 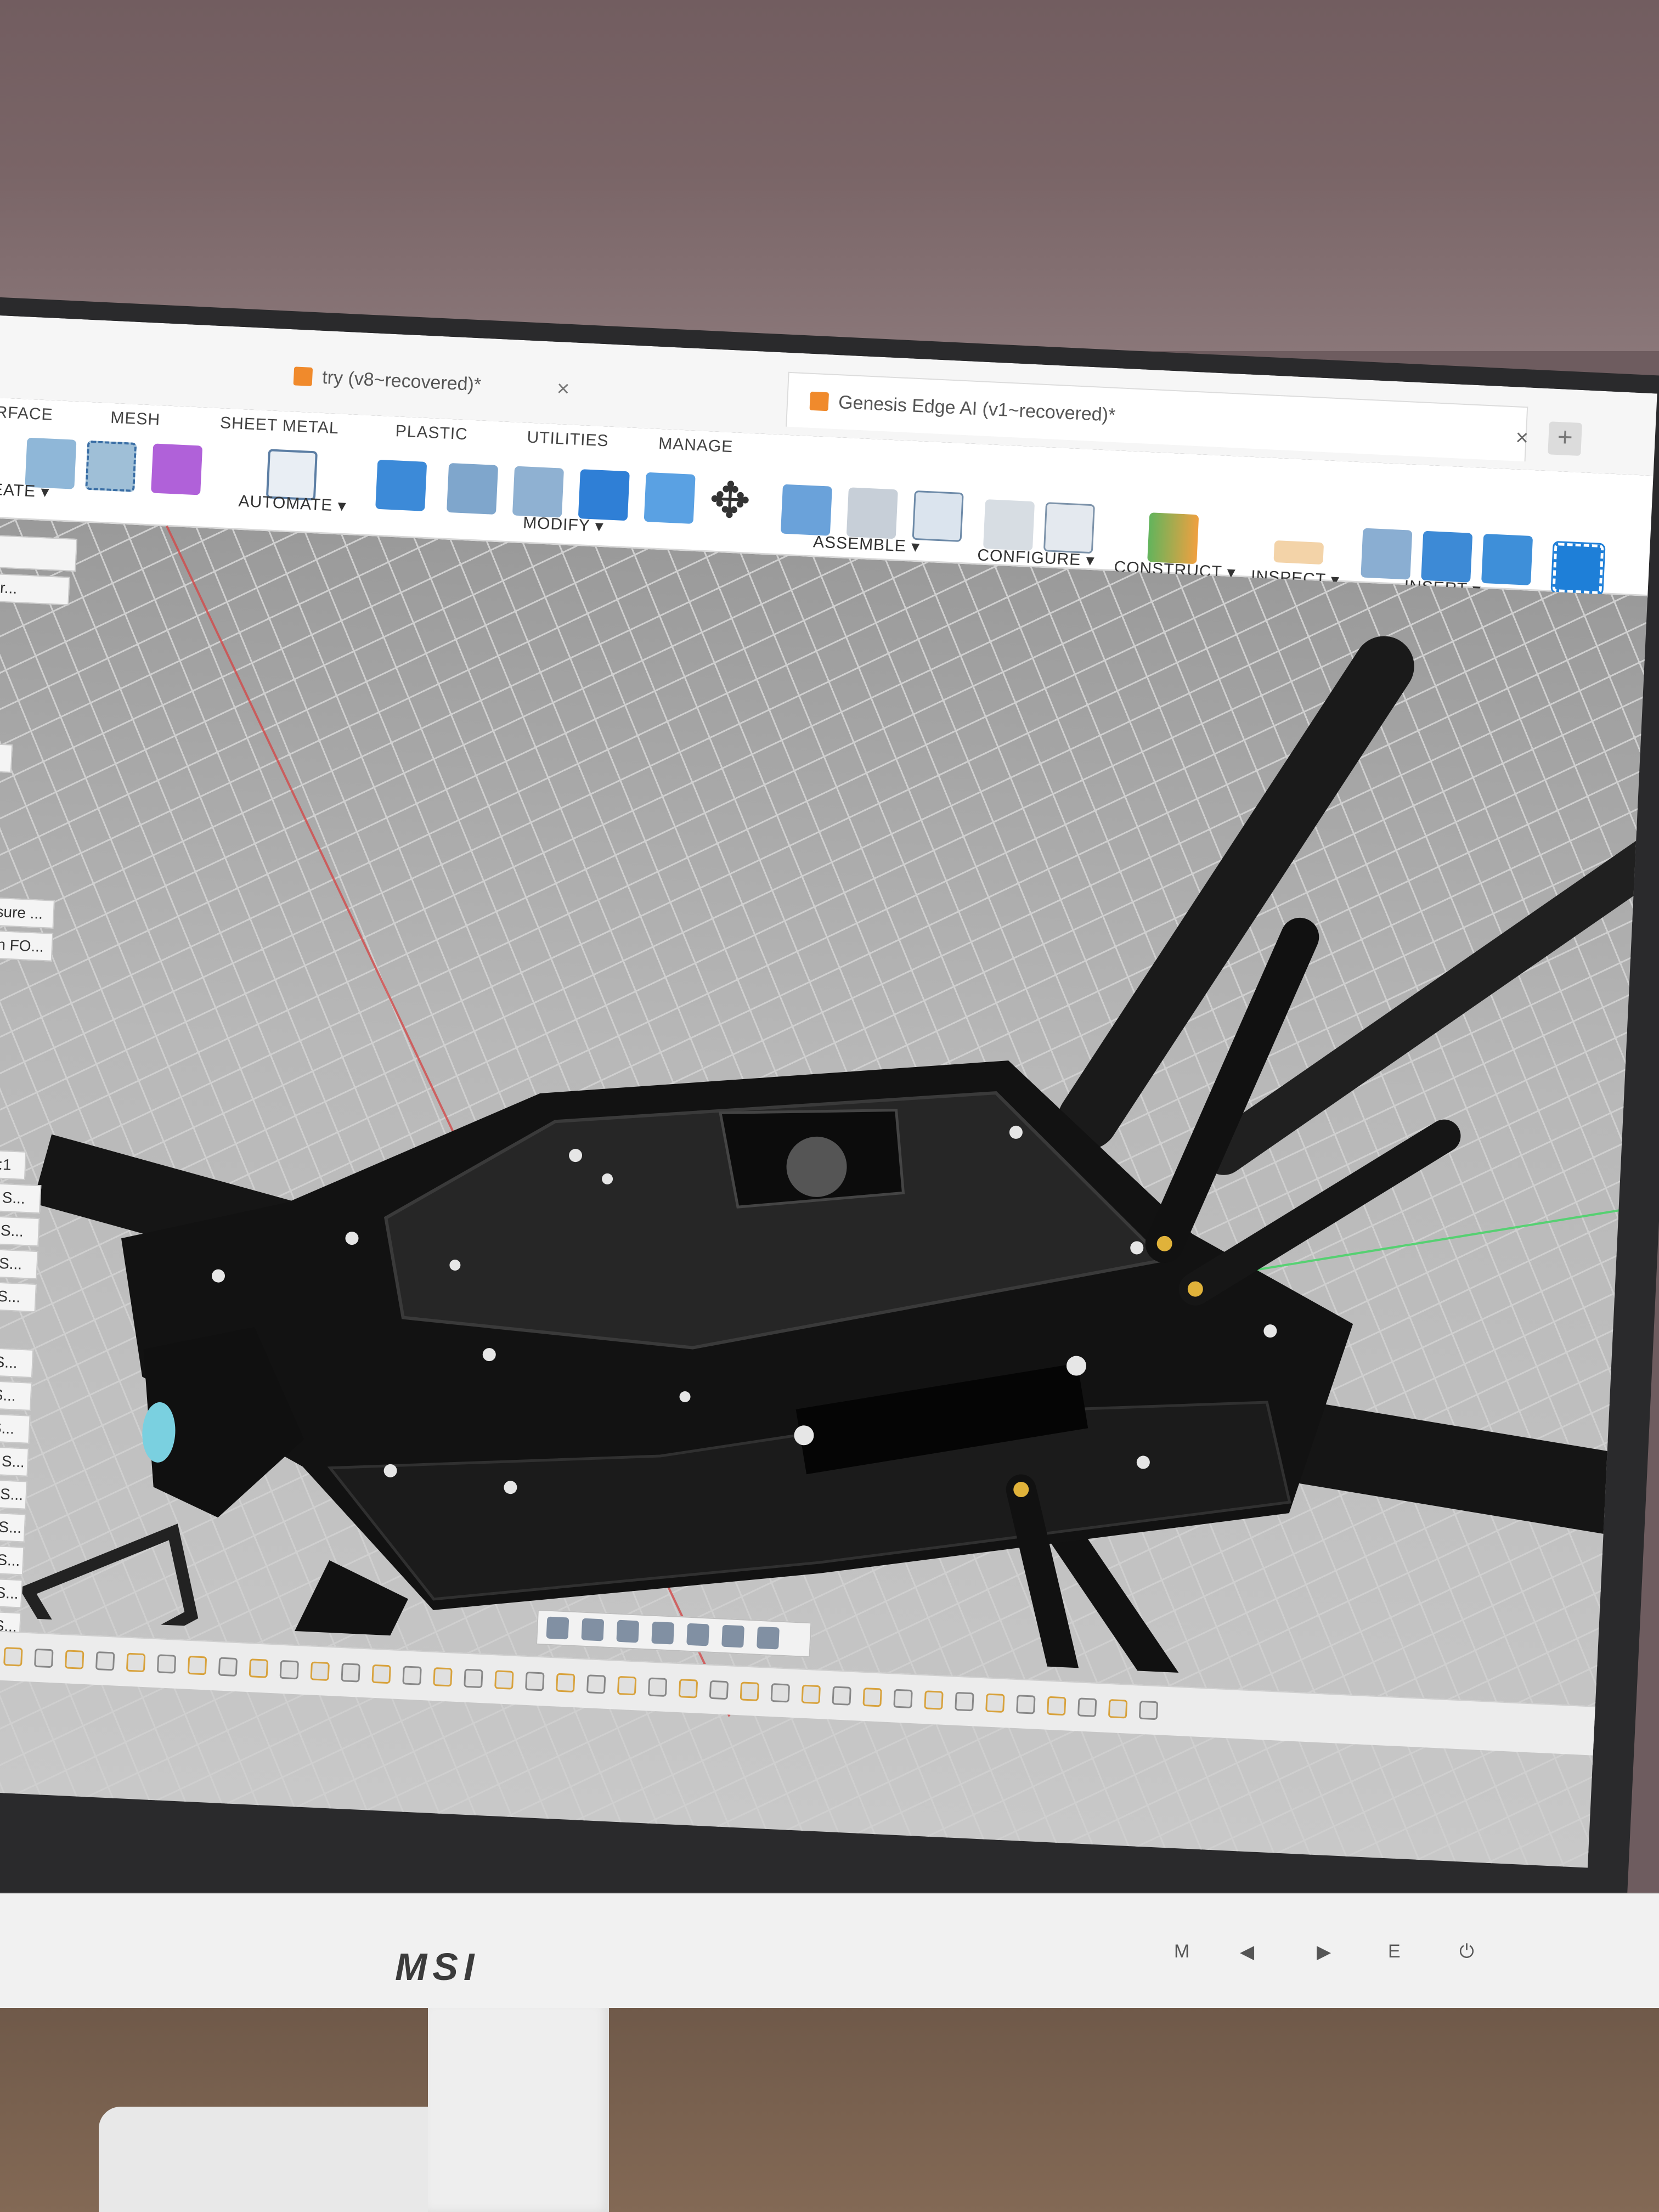 I want to click on plane-icon, so click(x=1173, y=538).